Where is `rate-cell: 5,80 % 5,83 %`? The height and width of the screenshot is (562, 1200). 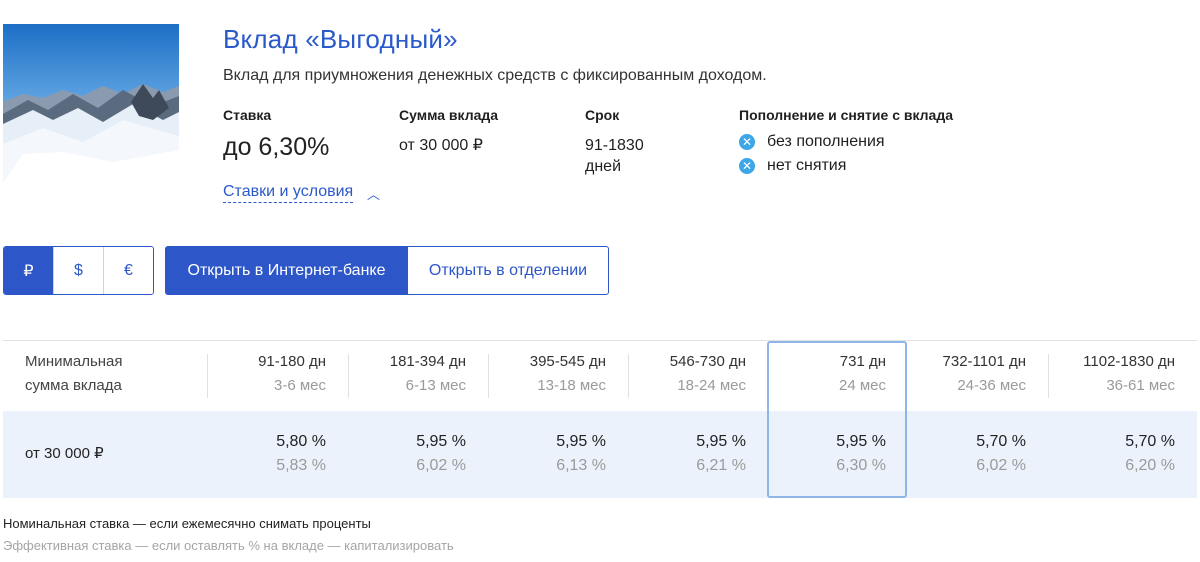
rate-cell: 5,80 % 5,83 % is located at coordinates (278, 454).